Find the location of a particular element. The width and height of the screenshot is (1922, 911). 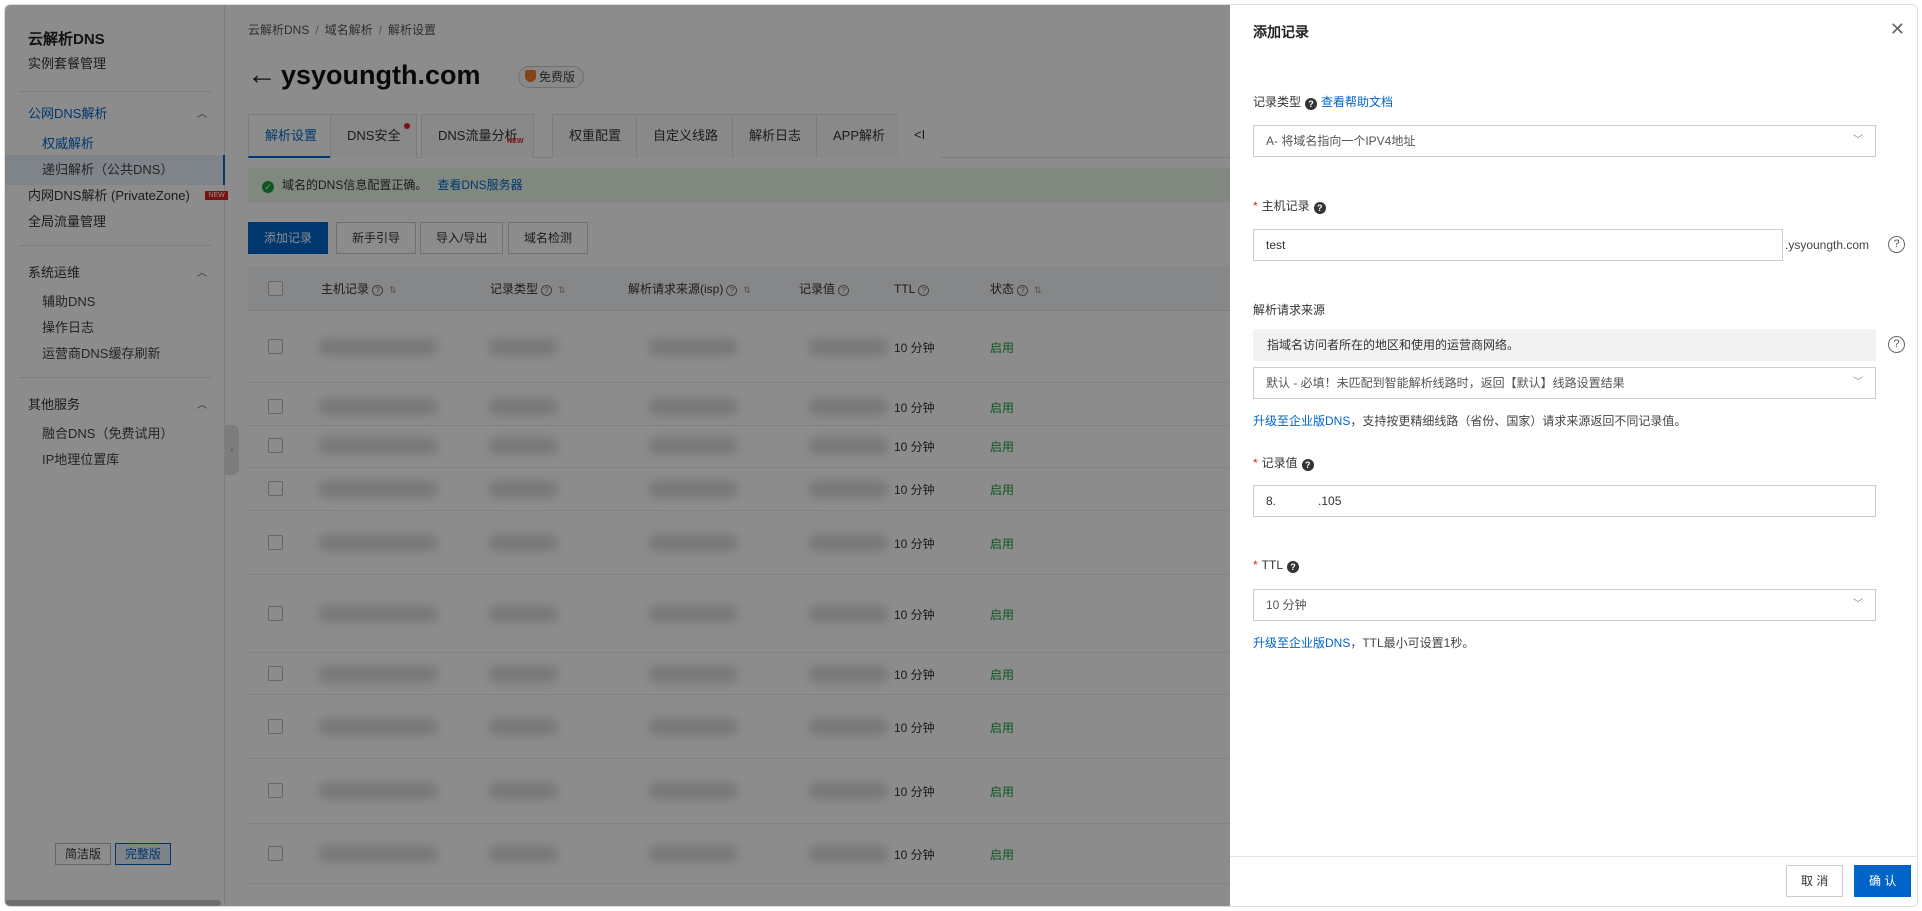

drawer-footer: 取 消 确 认 is located at coordinates (1573, 881).